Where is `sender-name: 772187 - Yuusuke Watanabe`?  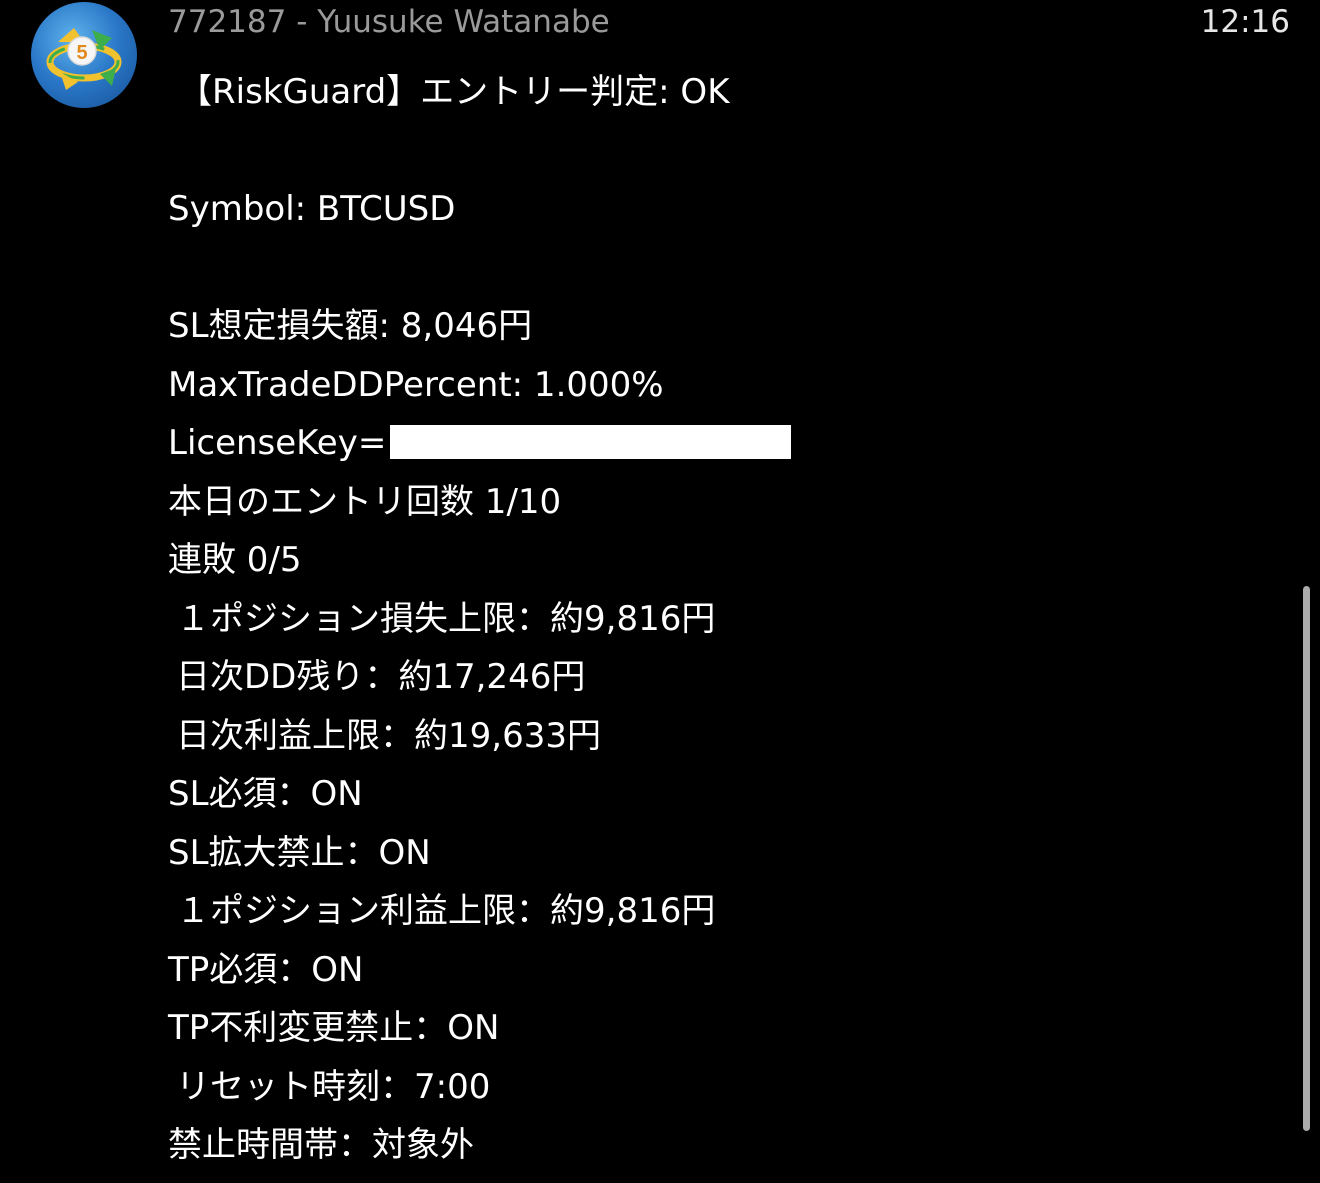 sender-name: 772187 - Yuusuke Watanabe is located at coordinates (389, 22).